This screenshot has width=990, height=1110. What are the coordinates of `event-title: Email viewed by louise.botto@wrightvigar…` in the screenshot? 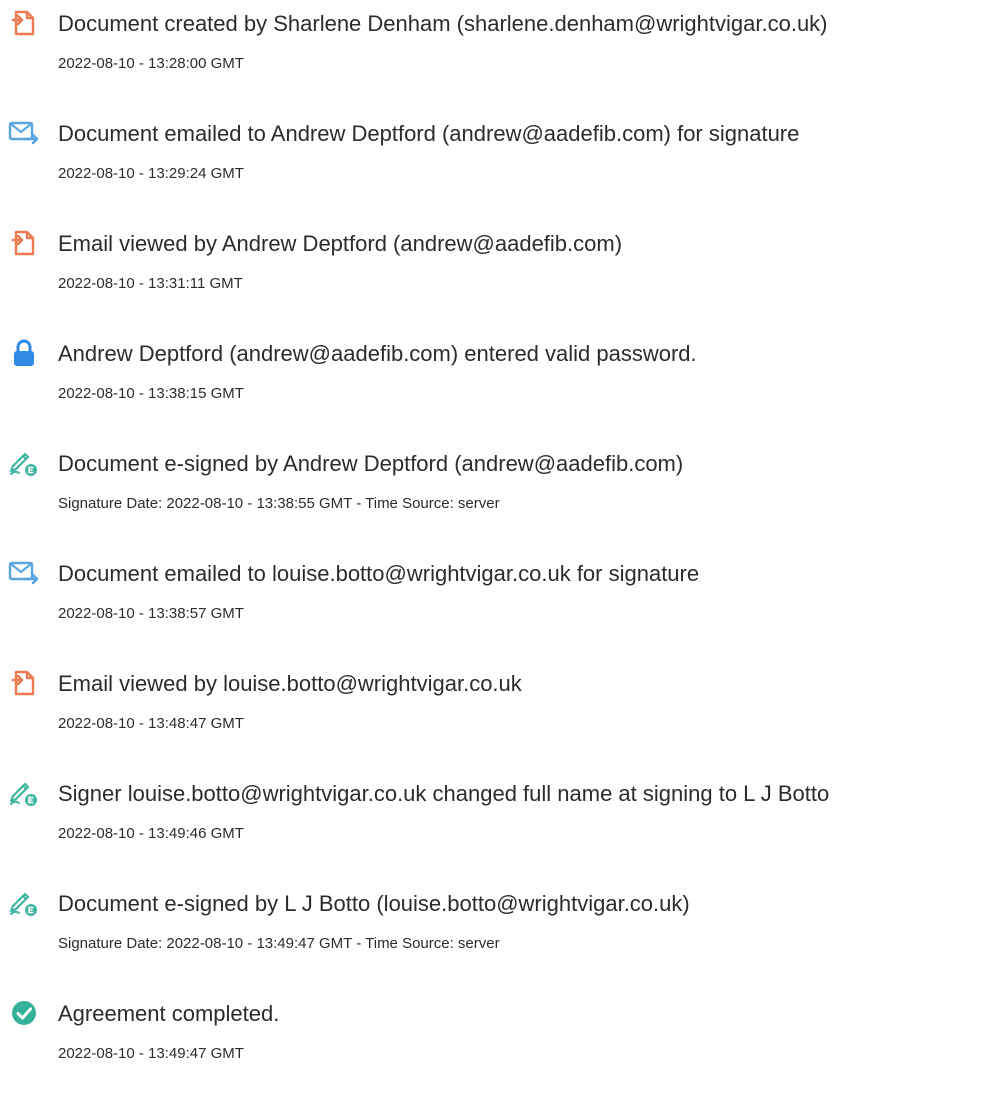 It's located at (290, 683).